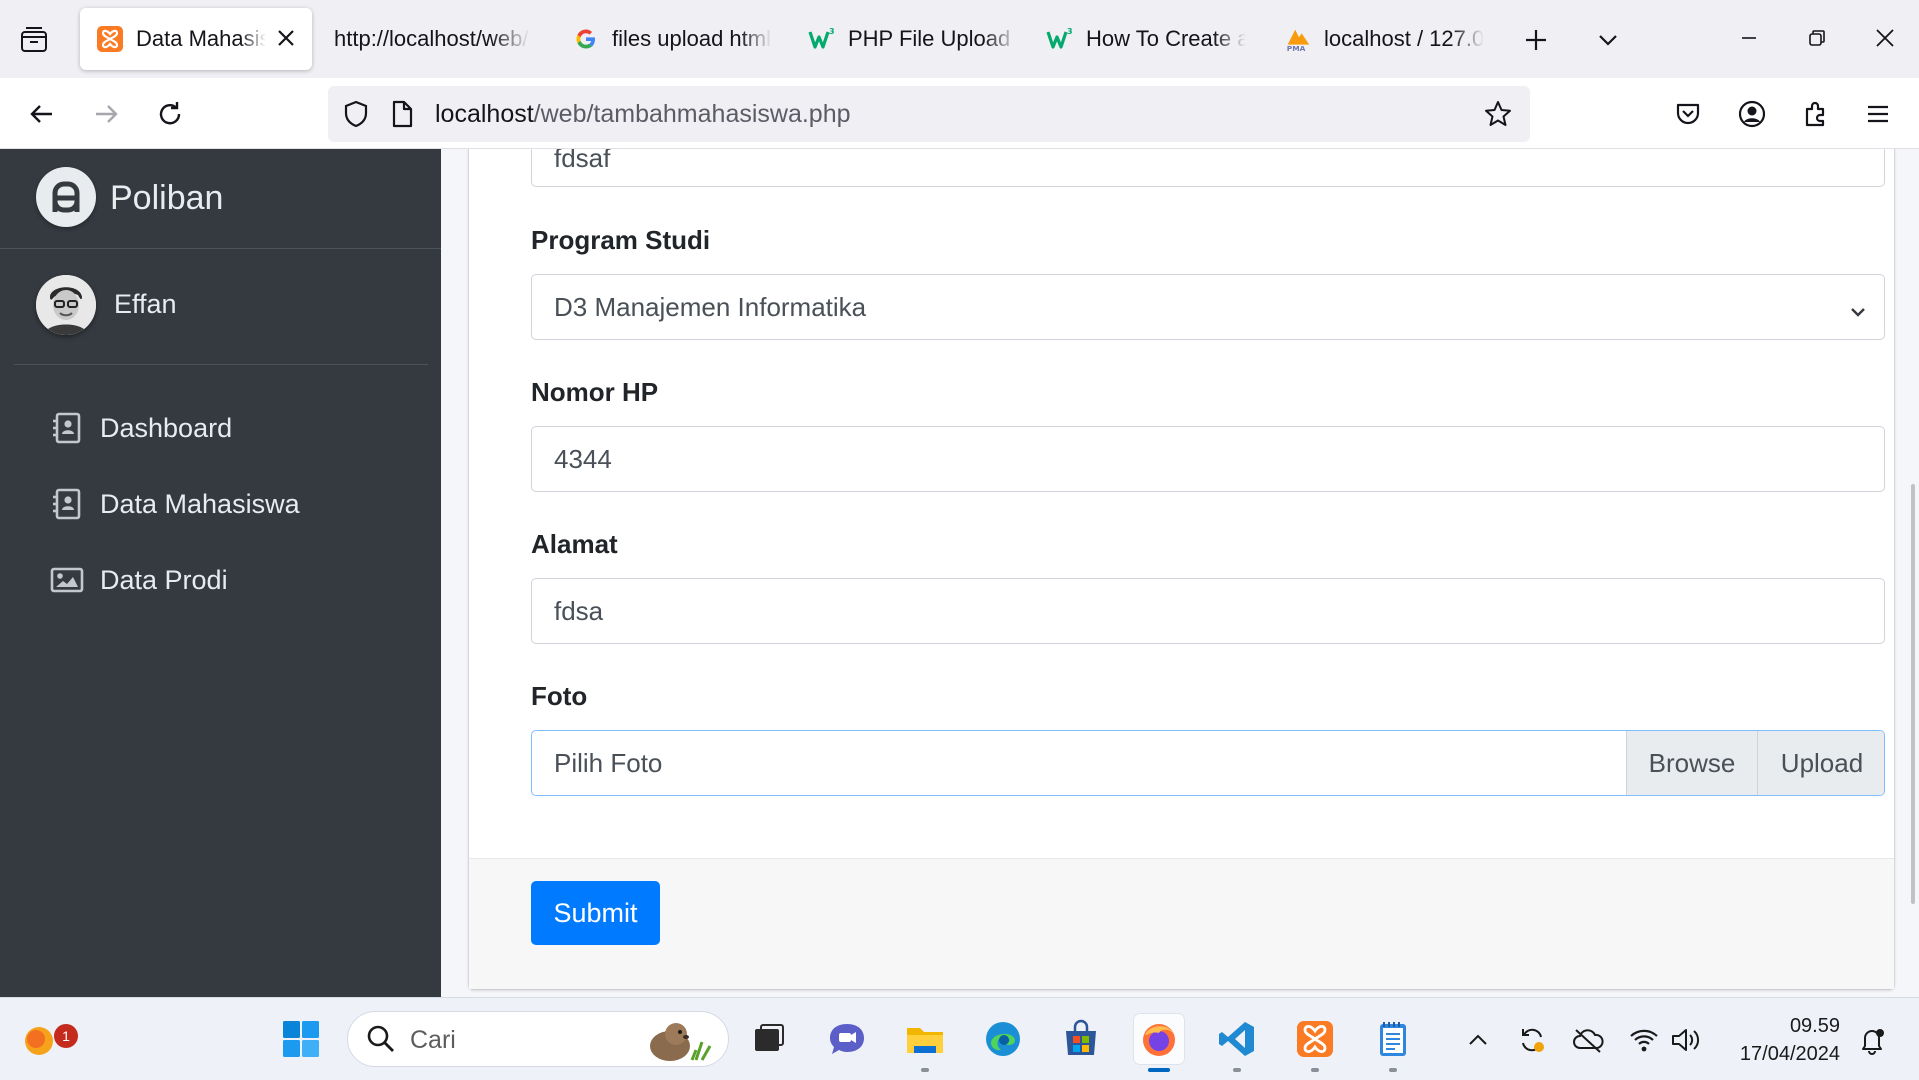  What do you see at coordinates (929, 38) in the screenshot?
I see `tab-title: PHP File Upload` at bounding box center [929, 38].